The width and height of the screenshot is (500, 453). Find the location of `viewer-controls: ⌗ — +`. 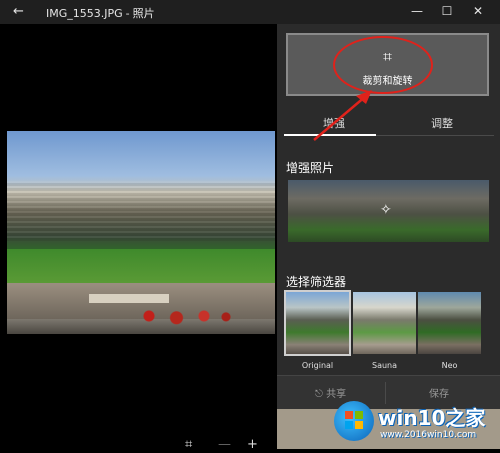

viewer-controls: ⌗ — + is located at coordinates (225, 445).